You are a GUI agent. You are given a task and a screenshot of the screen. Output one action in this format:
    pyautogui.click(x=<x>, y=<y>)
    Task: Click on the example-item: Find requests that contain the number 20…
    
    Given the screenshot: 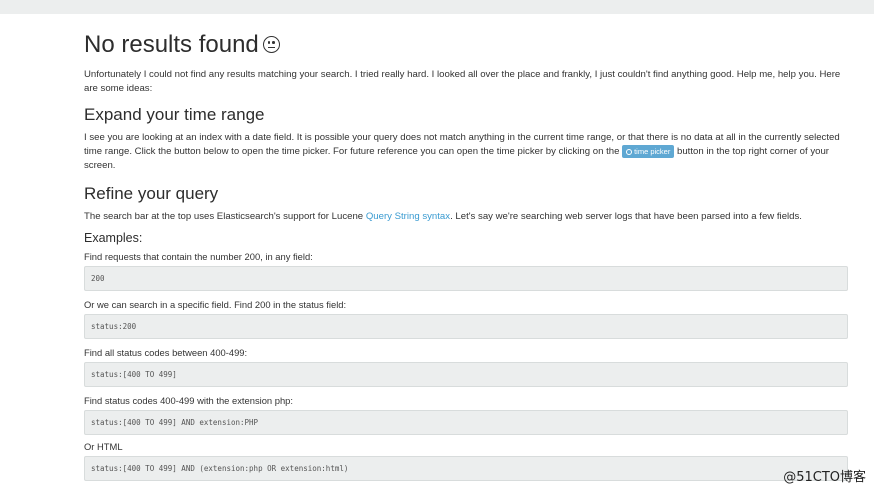 What is the action you would take?
    pyautogui.click(x=466, y=271)
    